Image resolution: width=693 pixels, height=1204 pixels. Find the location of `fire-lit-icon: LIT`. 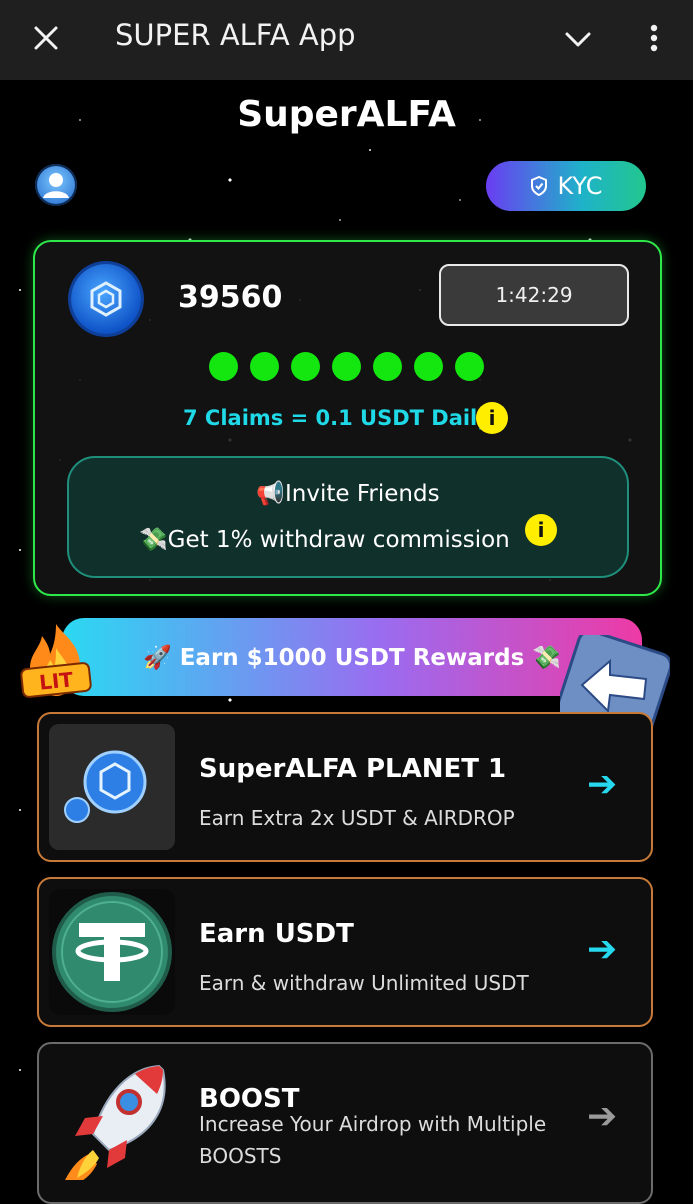

fire-lit-icon: LIT is located at coordinates (56, 661).